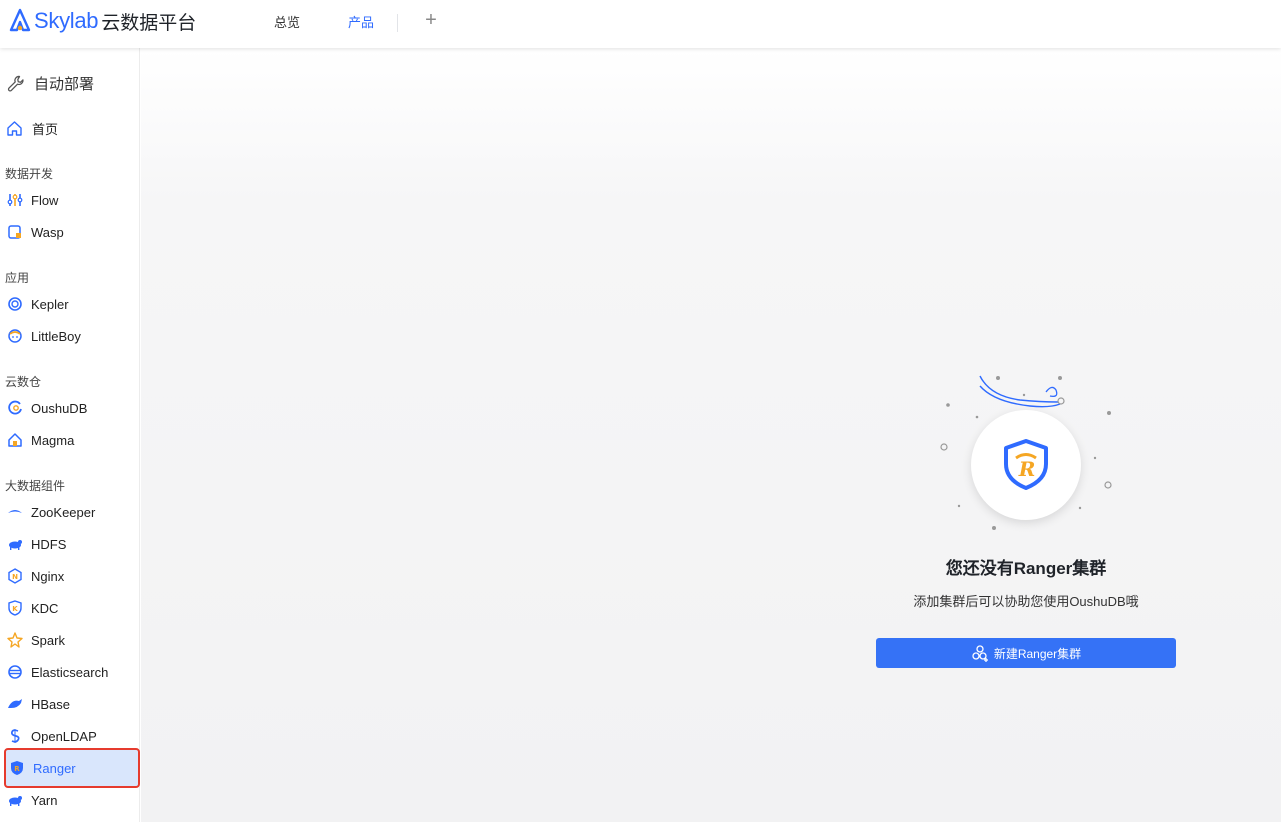 The image size is (1281, 822). Describe the element at coordinates (15, 304) in the screenshot. I see `kepler-icon` at that location.